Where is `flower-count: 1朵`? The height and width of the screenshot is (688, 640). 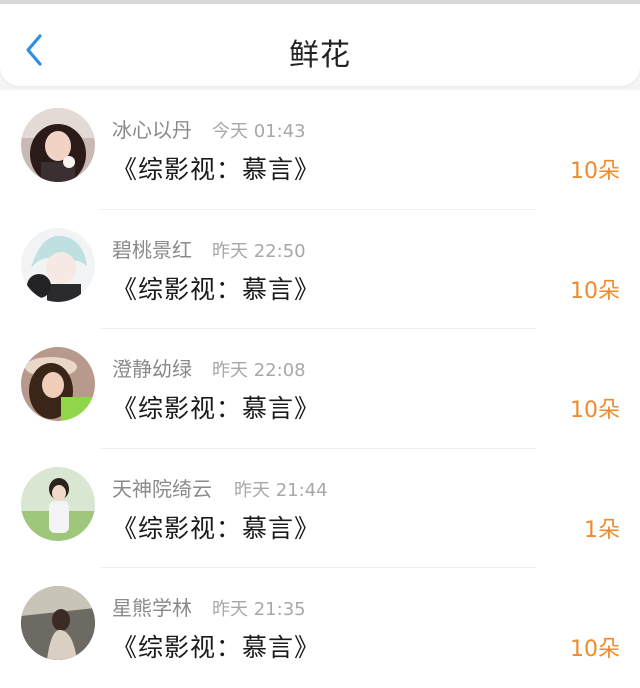
flower-count: 1朵 is located at coordinates (602, 530).